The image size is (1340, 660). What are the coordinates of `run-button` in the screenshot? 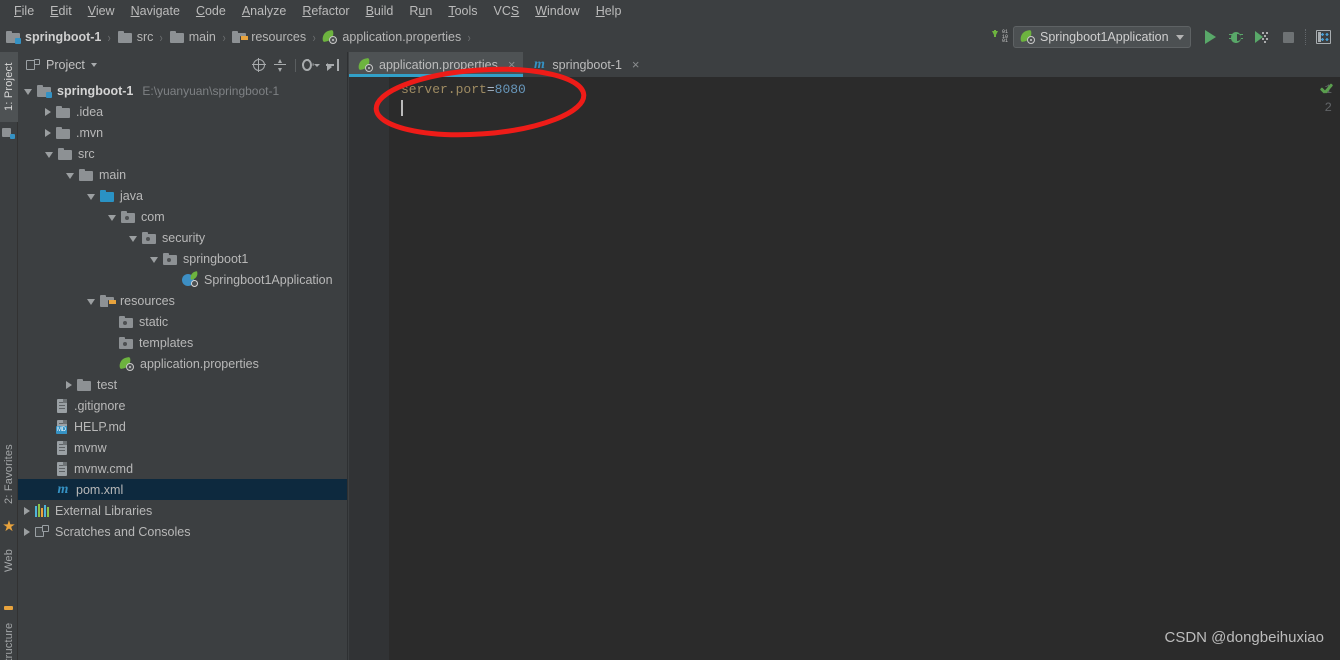 It's located at (1210, 37).